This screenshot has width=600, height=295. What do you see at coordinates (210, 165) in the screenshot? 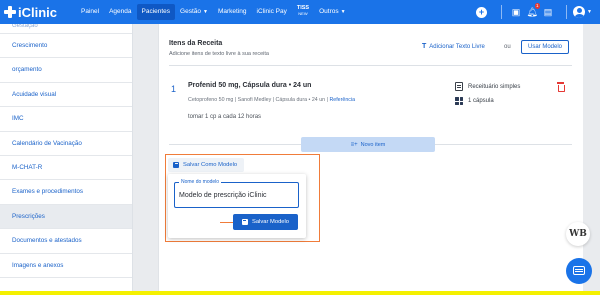
I see `save-as-model-label: Salvar Como Modelo` at bounding box center [210, 165].